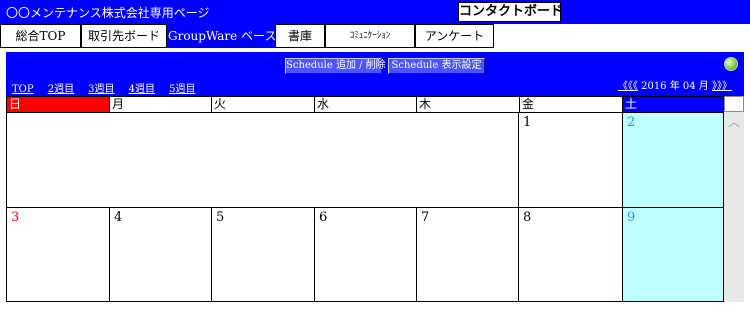  I want to click on weekday-friday: 金, so click(570, 104).